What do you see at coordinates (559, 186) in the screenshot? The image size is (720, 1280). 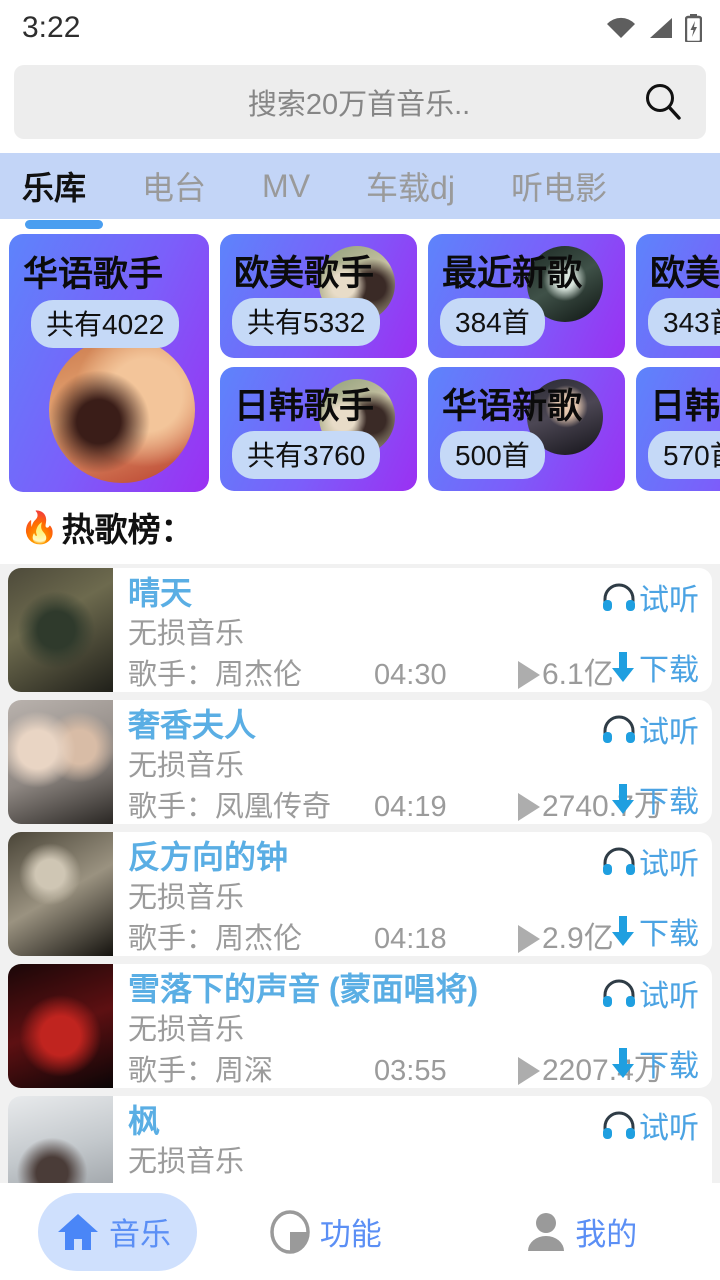 I see `tab-listen-movie: 听电影` at bounding box center [559, 186].